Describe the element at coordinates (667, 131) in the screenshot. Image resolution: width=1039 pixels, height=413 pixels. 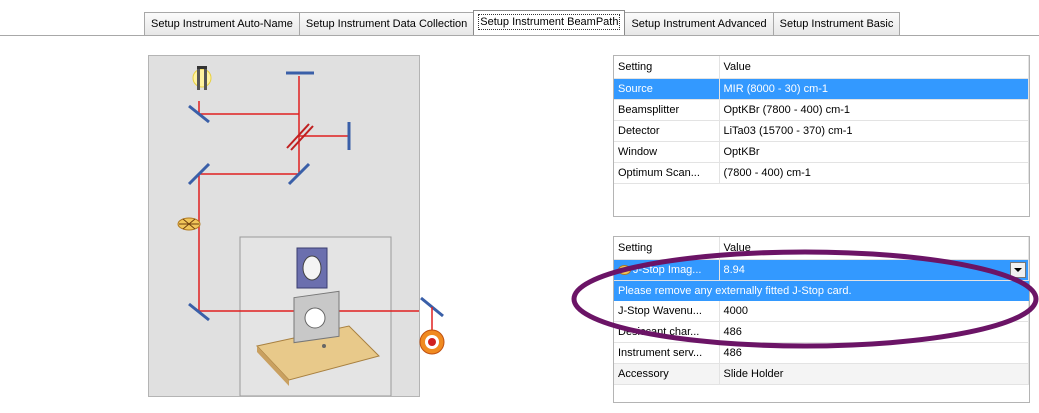
I see `setting-cell: Detector` at that location.